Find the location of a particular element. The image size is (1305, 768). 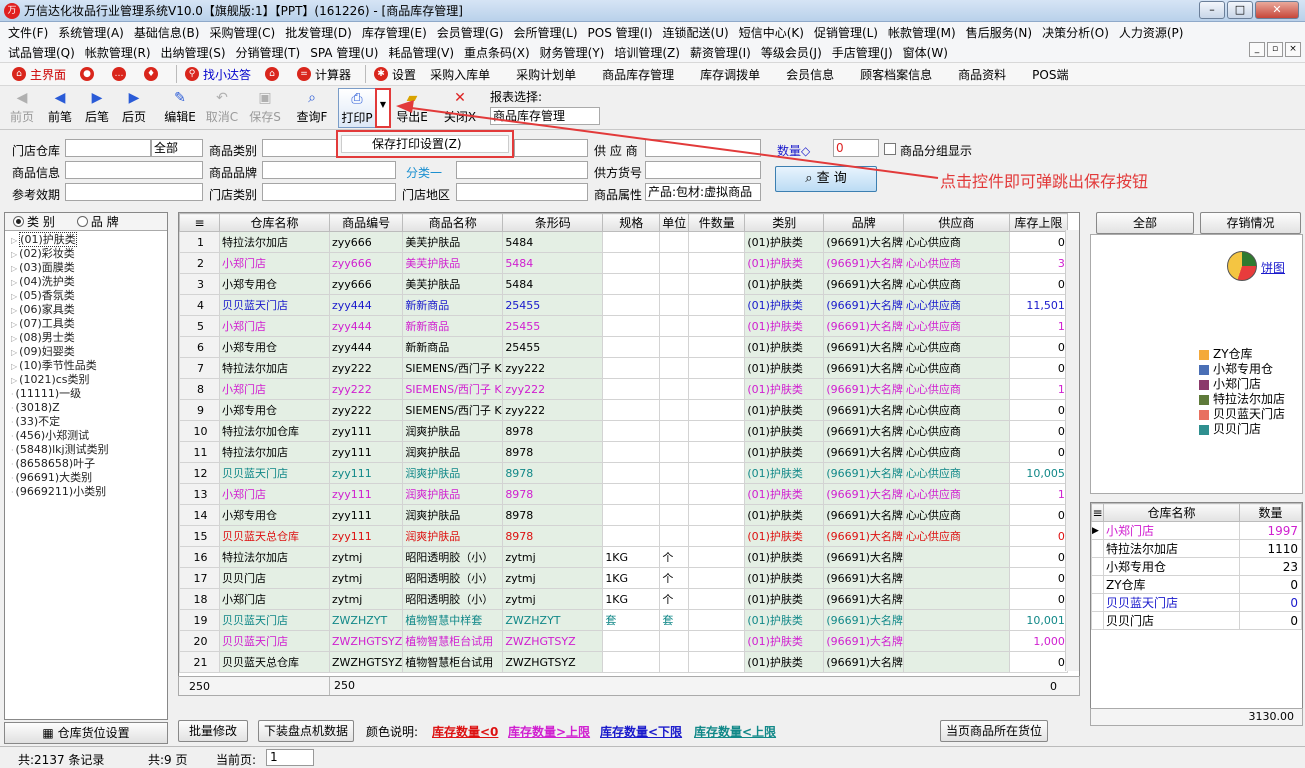

cell-name: 润爽护肤品 is located at coordinates (453, 536).